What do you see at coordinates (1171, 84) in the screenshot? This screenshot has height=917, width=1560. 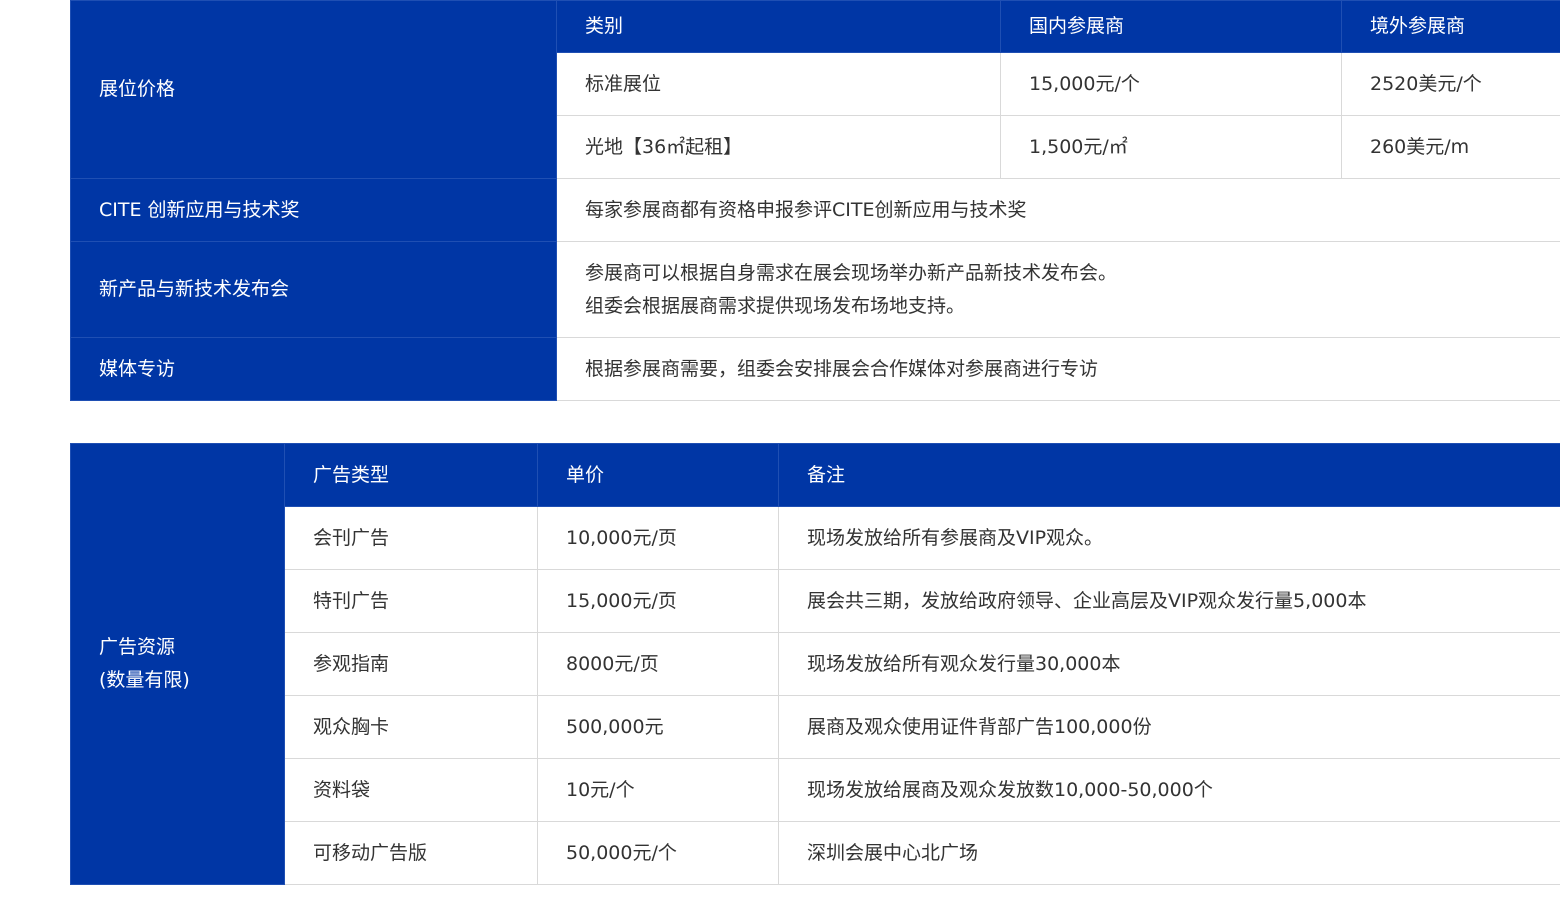 I see `domestic-price-cell: 15,000元/个` at bounding box center [1171, 84].